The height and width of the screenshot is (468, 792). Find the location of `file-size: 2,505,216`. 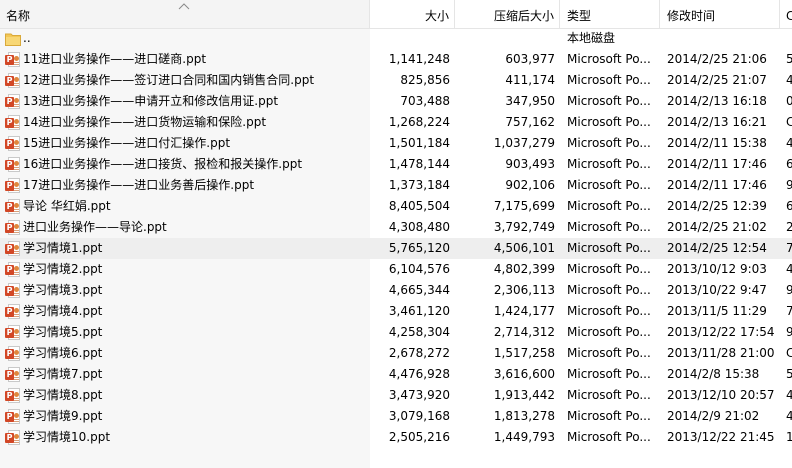

file-size: 2,505,216 is located at coordinates (419, 437).